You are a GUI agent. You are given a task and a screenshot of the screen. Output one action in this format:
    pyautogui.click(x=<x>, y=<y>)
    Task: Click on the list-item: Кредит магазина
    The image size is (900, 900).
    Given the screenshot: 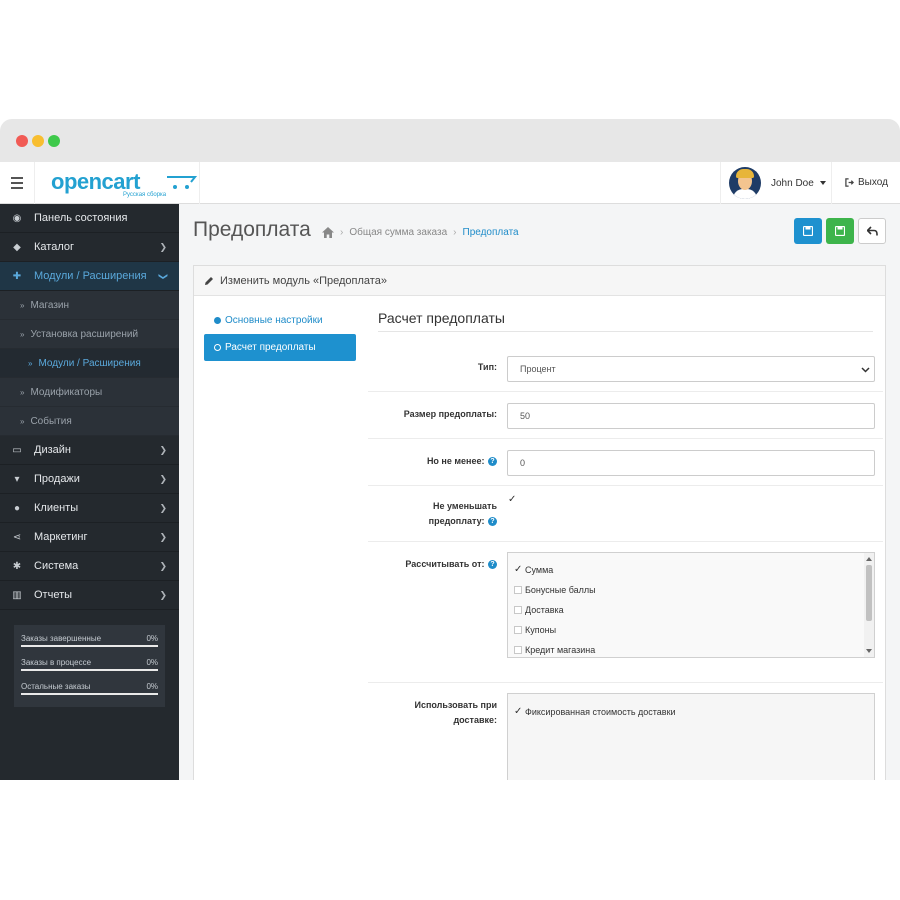 What is the action you would take?
    pyautogui.click(x=691, y=648)
    